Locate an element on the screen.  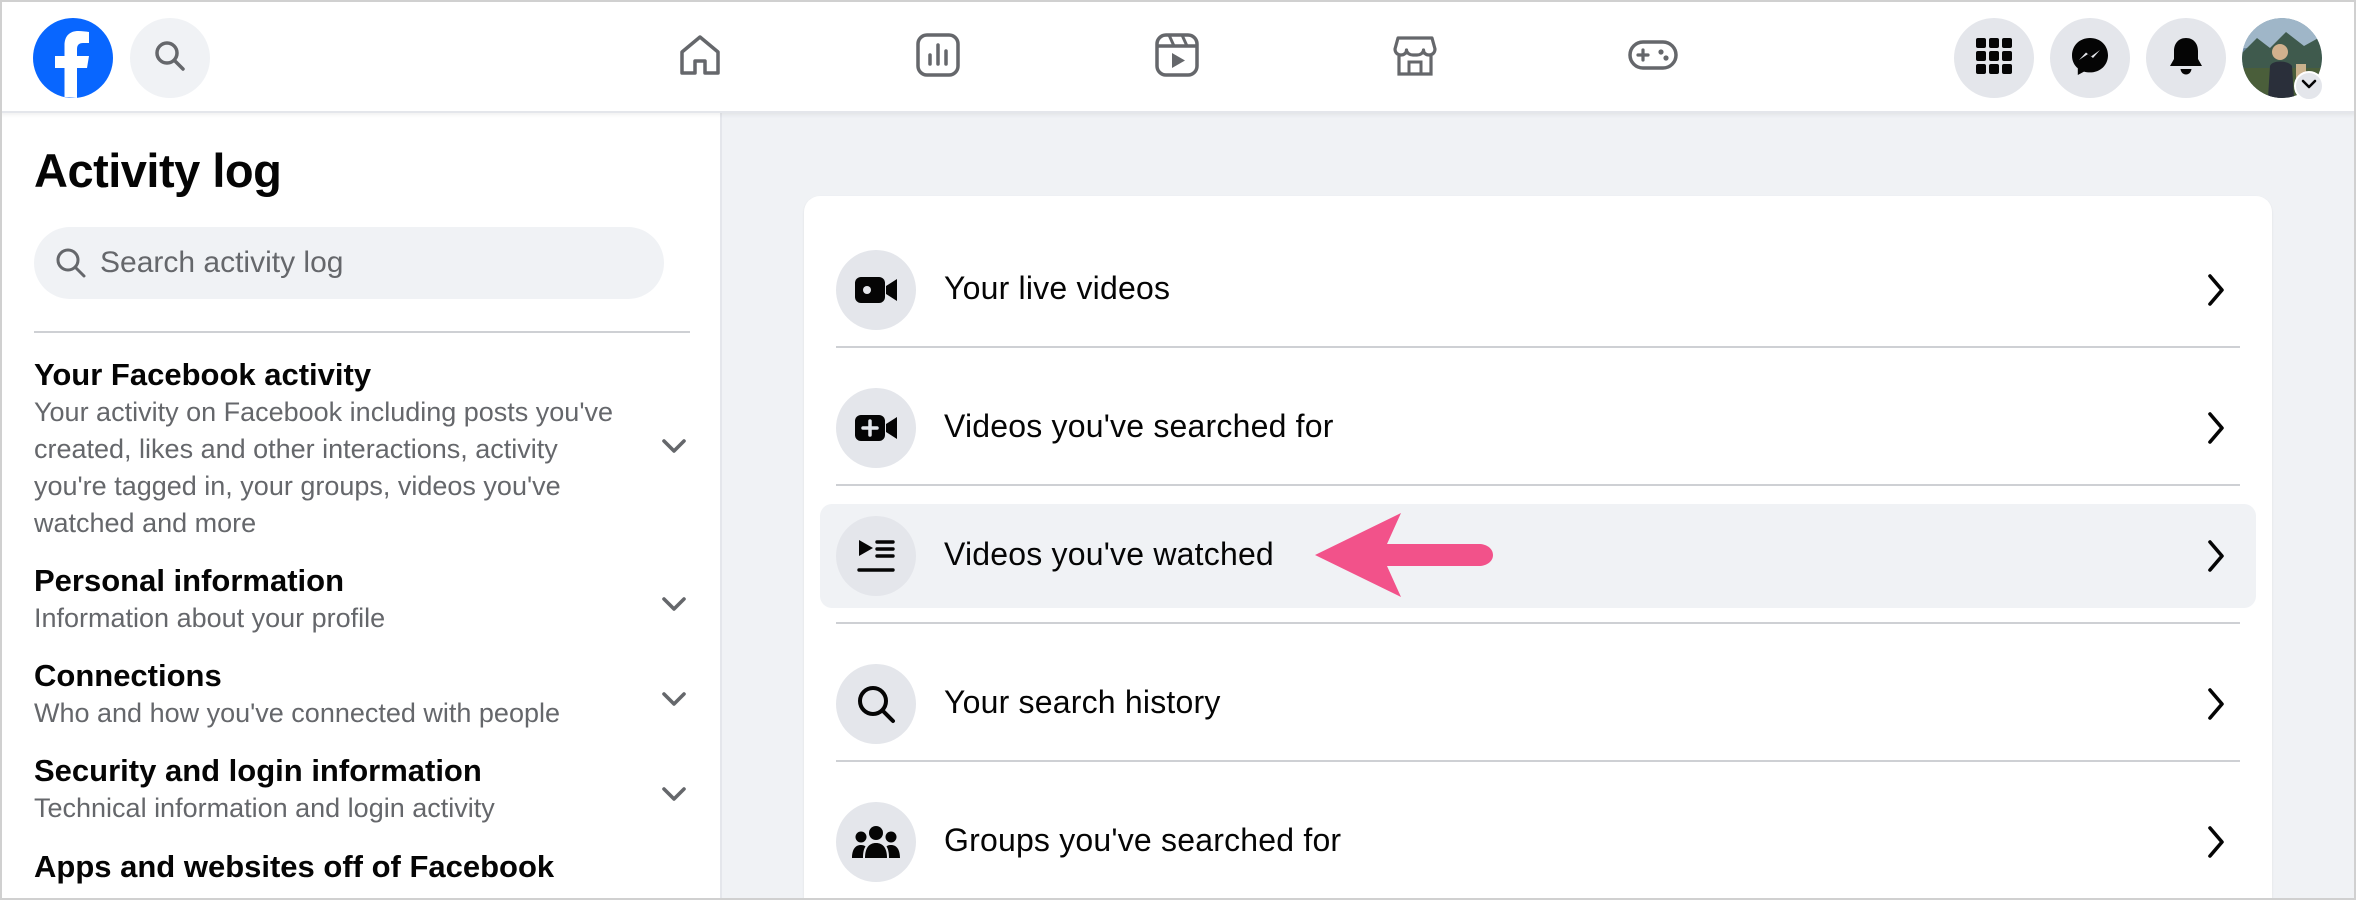
list-item-videos-watched: Videos you've watched is located at coordinates (1538, 556).